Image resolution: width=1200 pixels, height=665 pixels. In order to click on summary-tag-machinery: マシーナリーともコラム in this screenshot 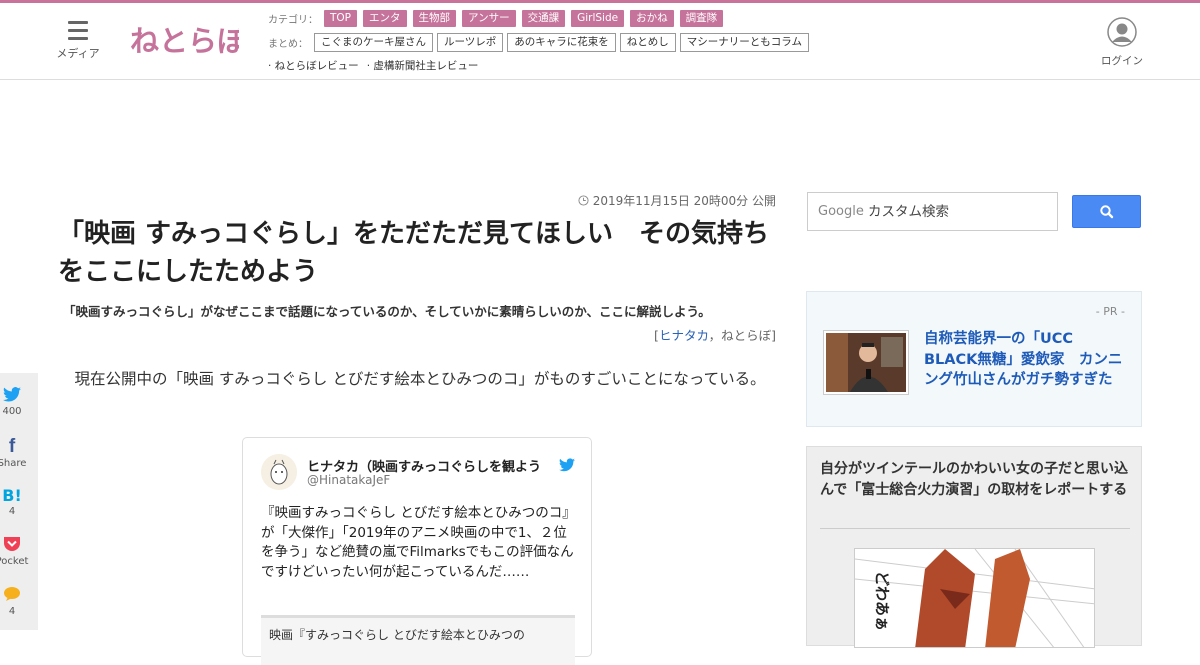, I will do `click(744, 42)`.